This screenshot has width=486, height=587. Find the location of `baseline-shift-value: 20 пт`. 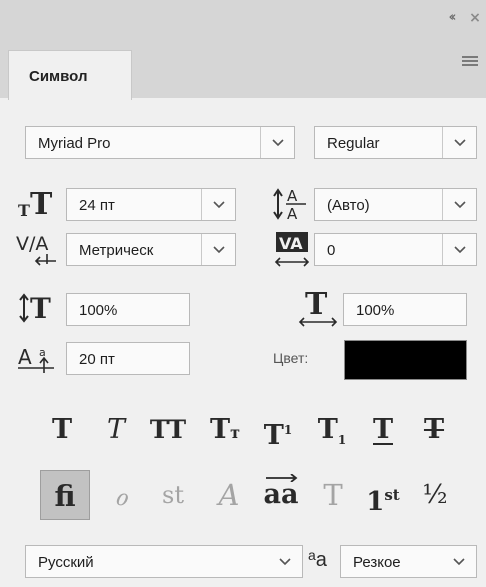

baseline-shift-value: 20 пт is located at coordinates (97, 359).